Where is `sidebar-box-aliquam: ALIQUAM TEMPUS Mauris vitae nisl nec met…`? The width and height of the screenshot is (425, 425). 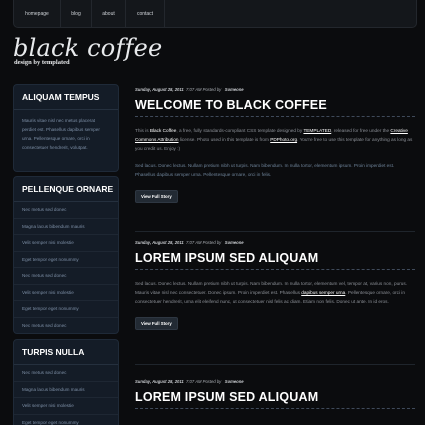 sidebar-box-aliquam: ALIQUAM TEMPUS Mauris vitae nisl nec met… is located at coordinates (66, 128).